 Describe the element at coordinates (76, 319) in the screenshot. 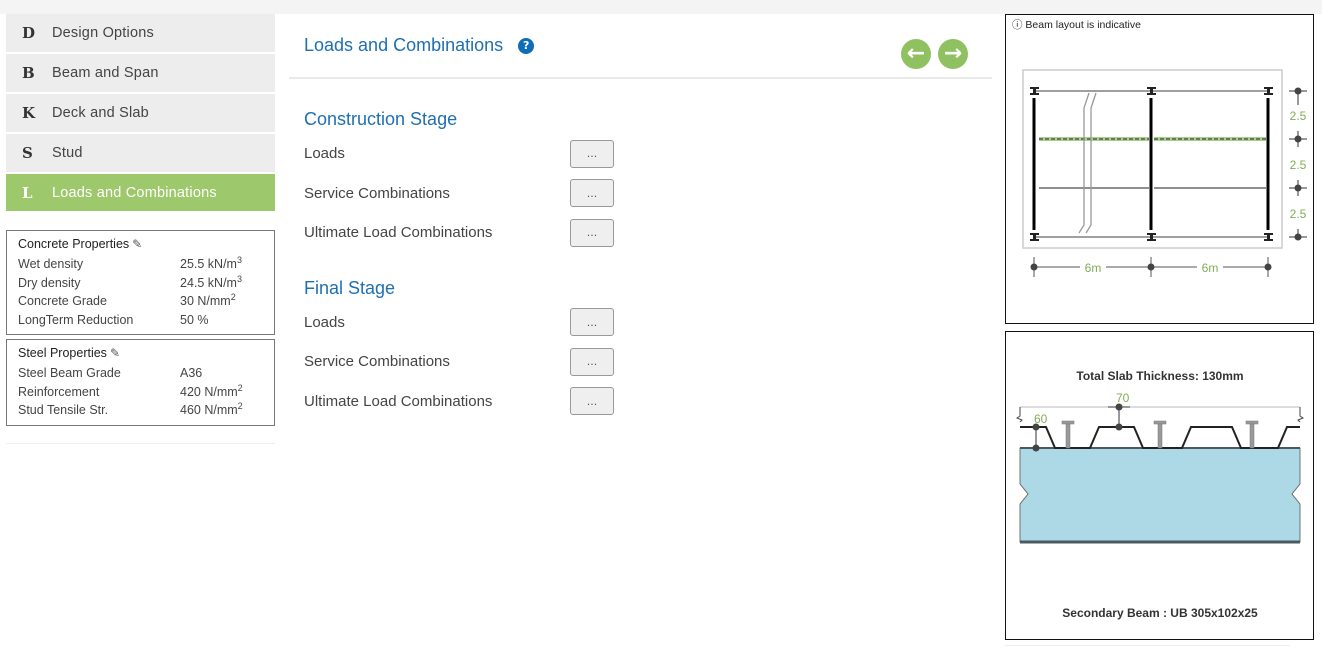

I see `property-key: LongTerm Reduction` at that location.